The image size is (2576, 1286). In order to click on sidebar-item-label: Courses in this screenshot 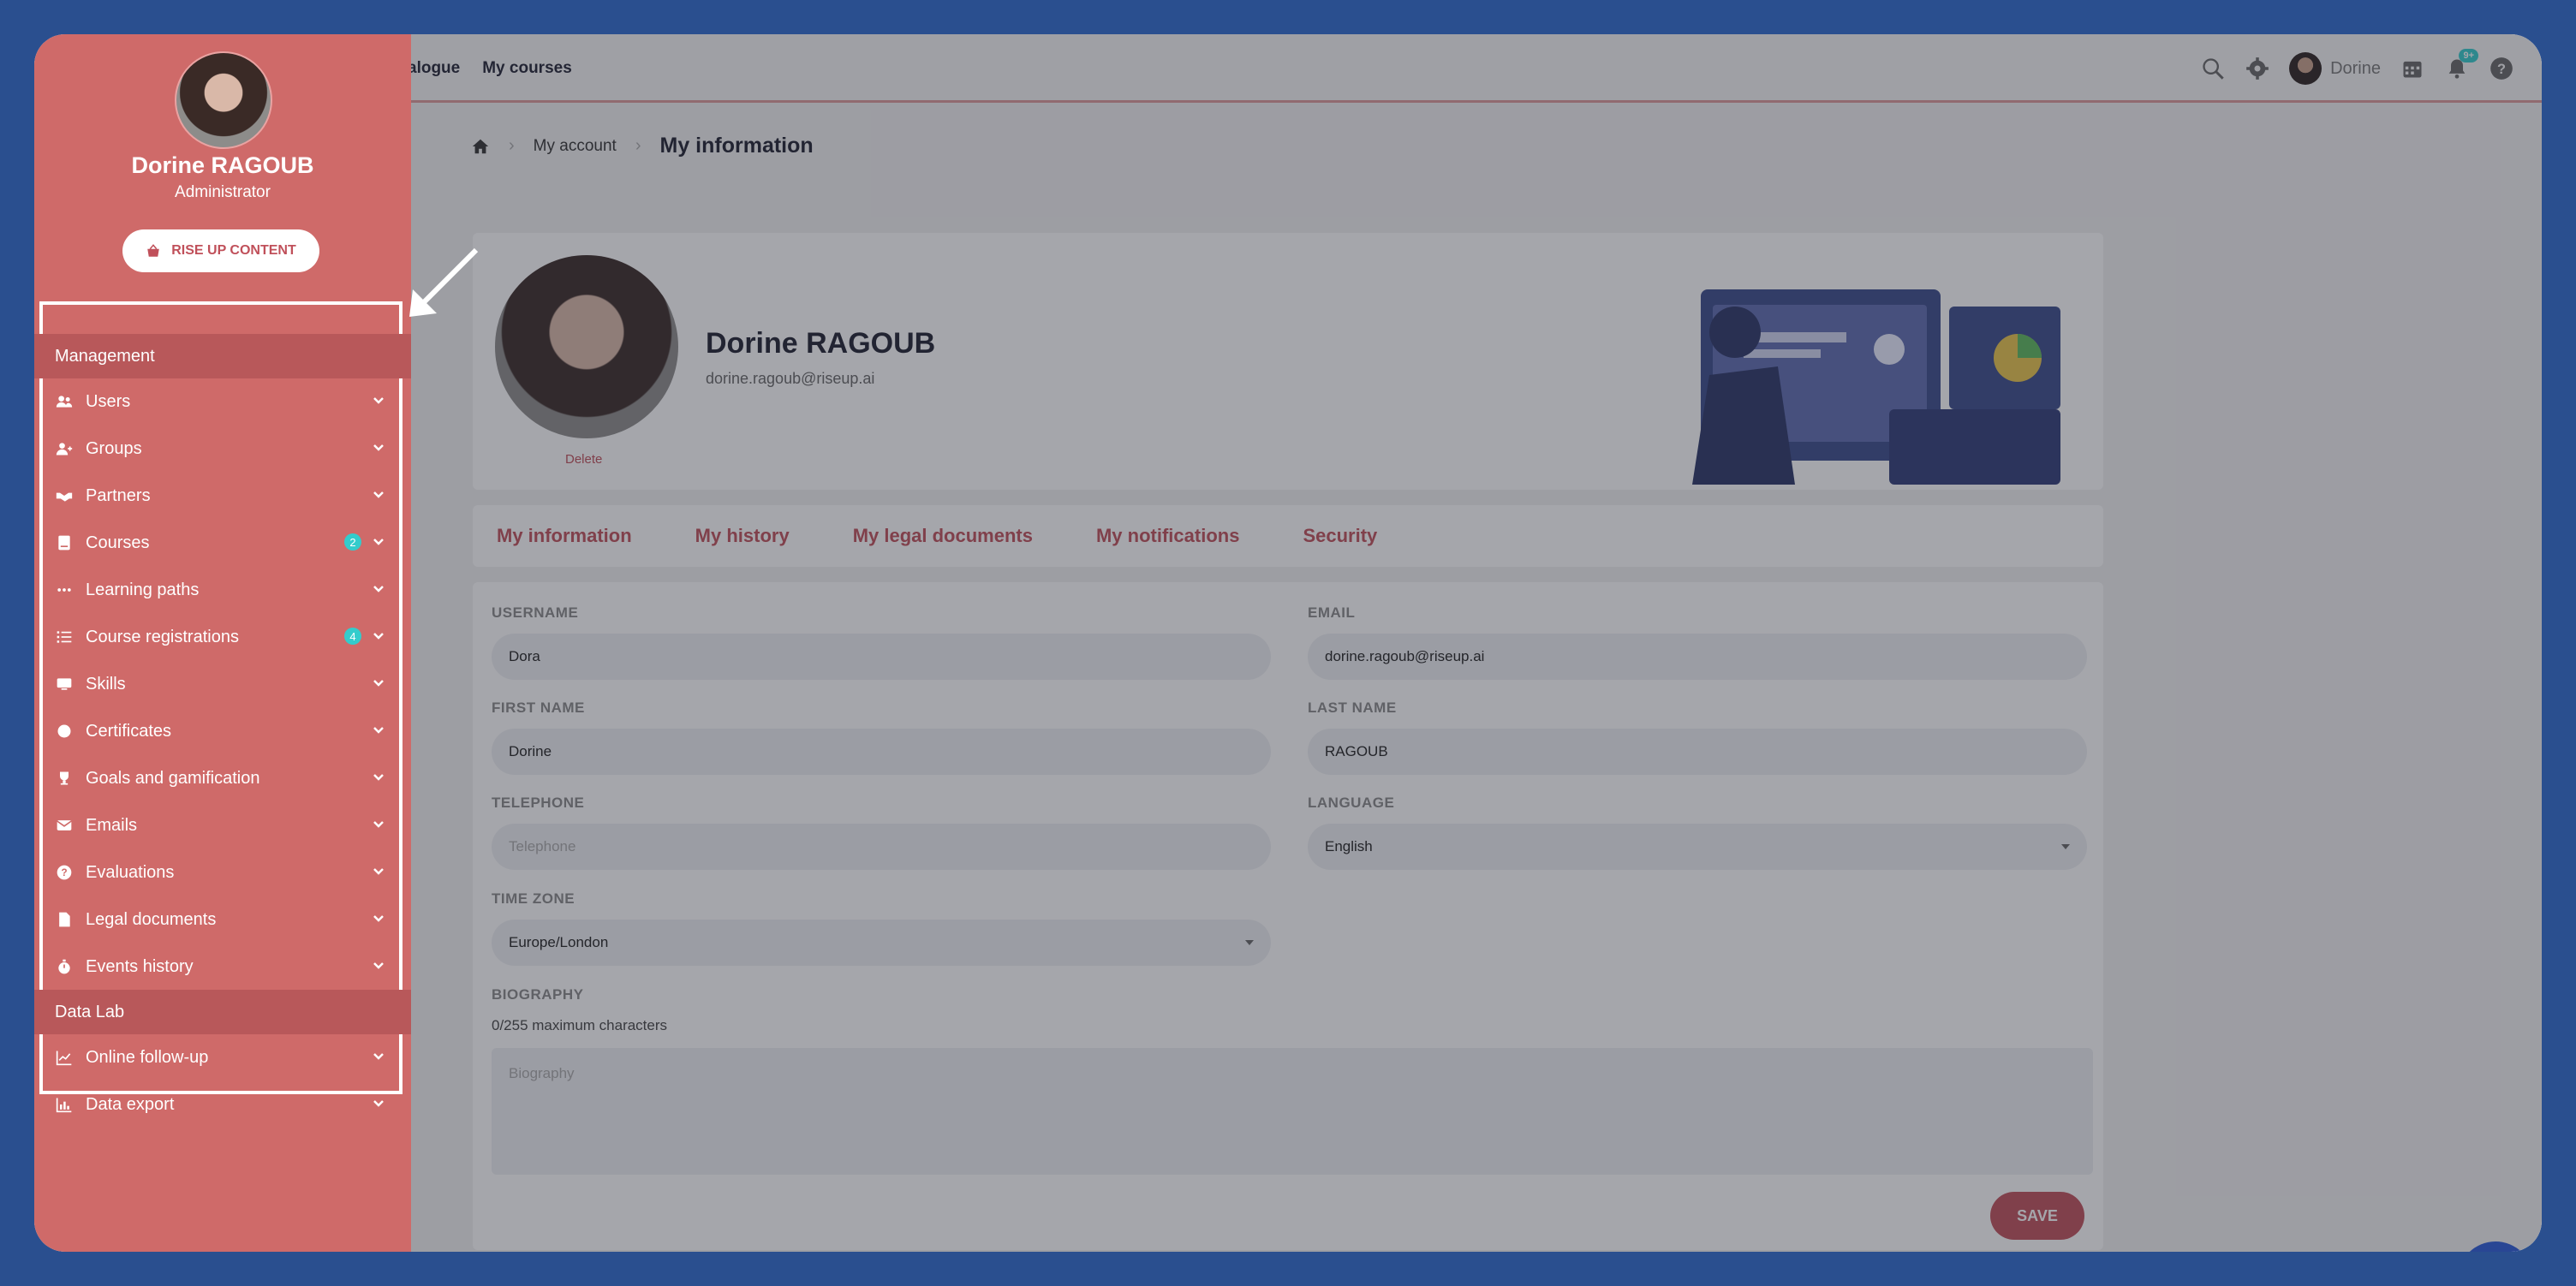, I will do `click(118, 542)`.